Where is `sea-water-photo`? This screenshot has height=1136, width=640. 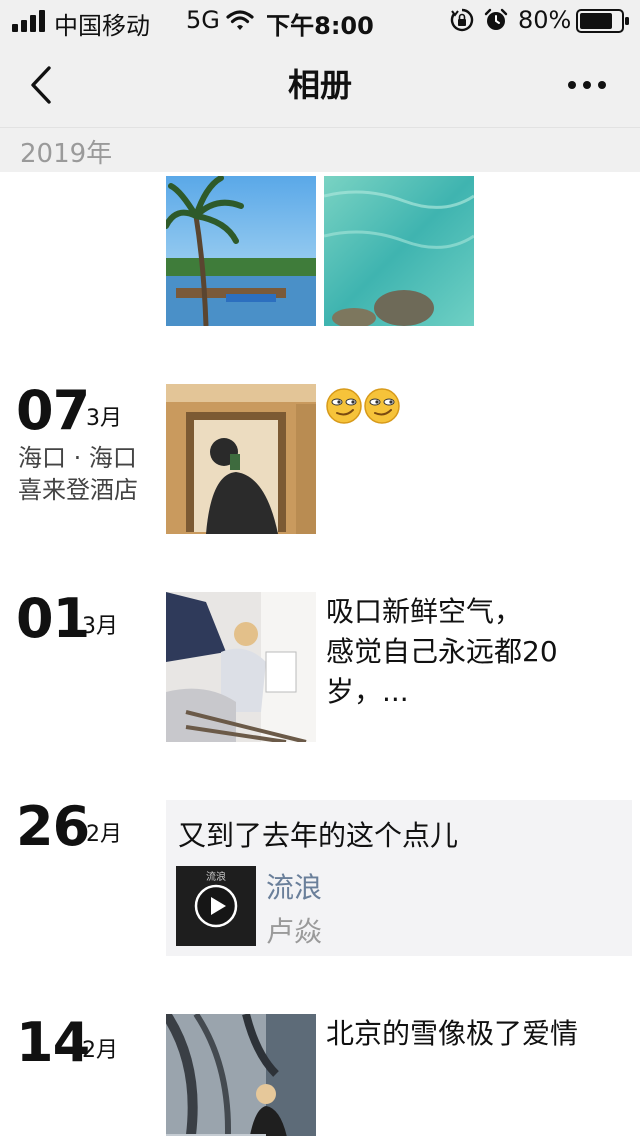 sea-water-photo is located at coordinates (399, 251).